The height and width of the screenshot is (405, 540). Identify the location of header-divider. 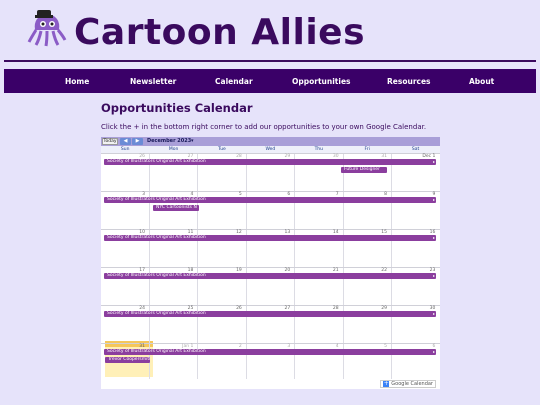
(270, 61).